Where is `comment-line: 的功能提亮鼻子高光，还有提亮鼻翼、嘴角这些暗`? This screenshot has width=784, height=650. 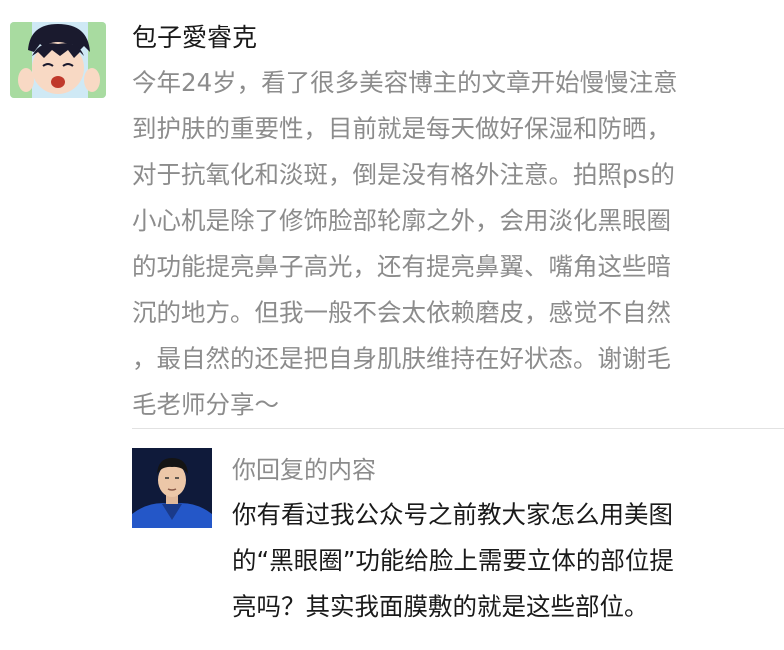 comment-line: 的功能提亮鼻子高光，还有提亮鼻翼、嘴角这些暗 is located at coordinates (401, 266).